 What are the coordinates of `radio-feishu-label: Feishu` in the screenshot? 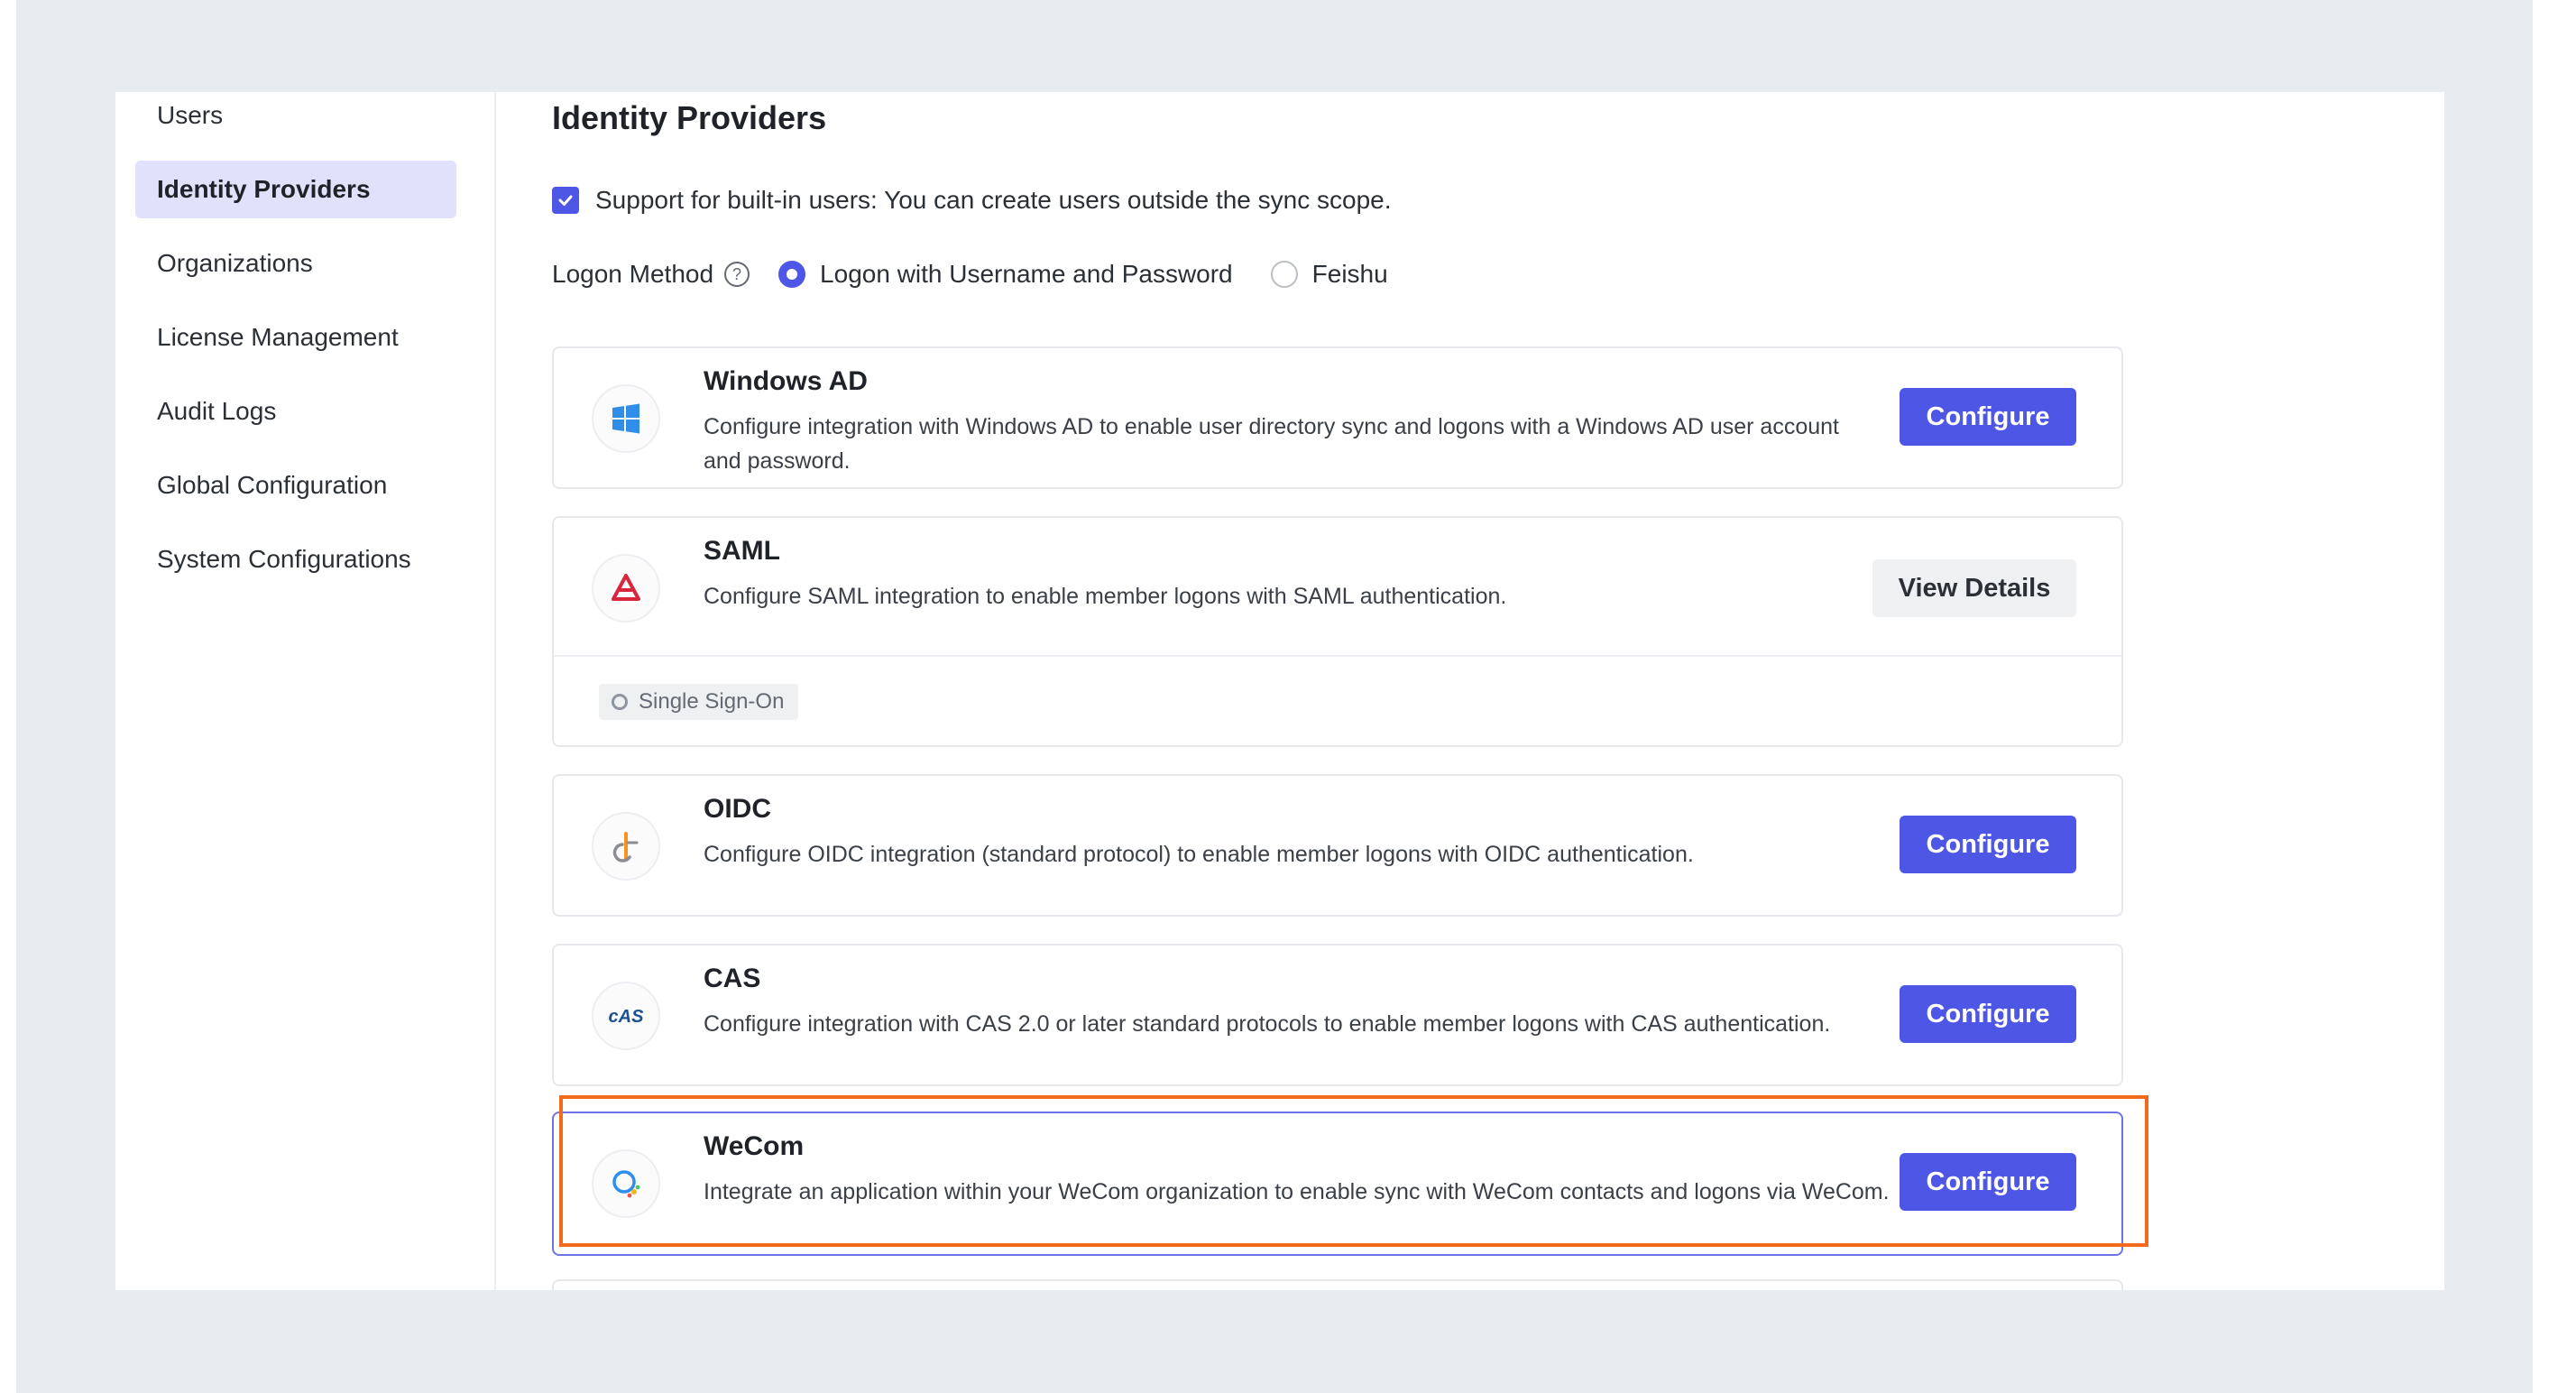 It's located at (1350, 274).